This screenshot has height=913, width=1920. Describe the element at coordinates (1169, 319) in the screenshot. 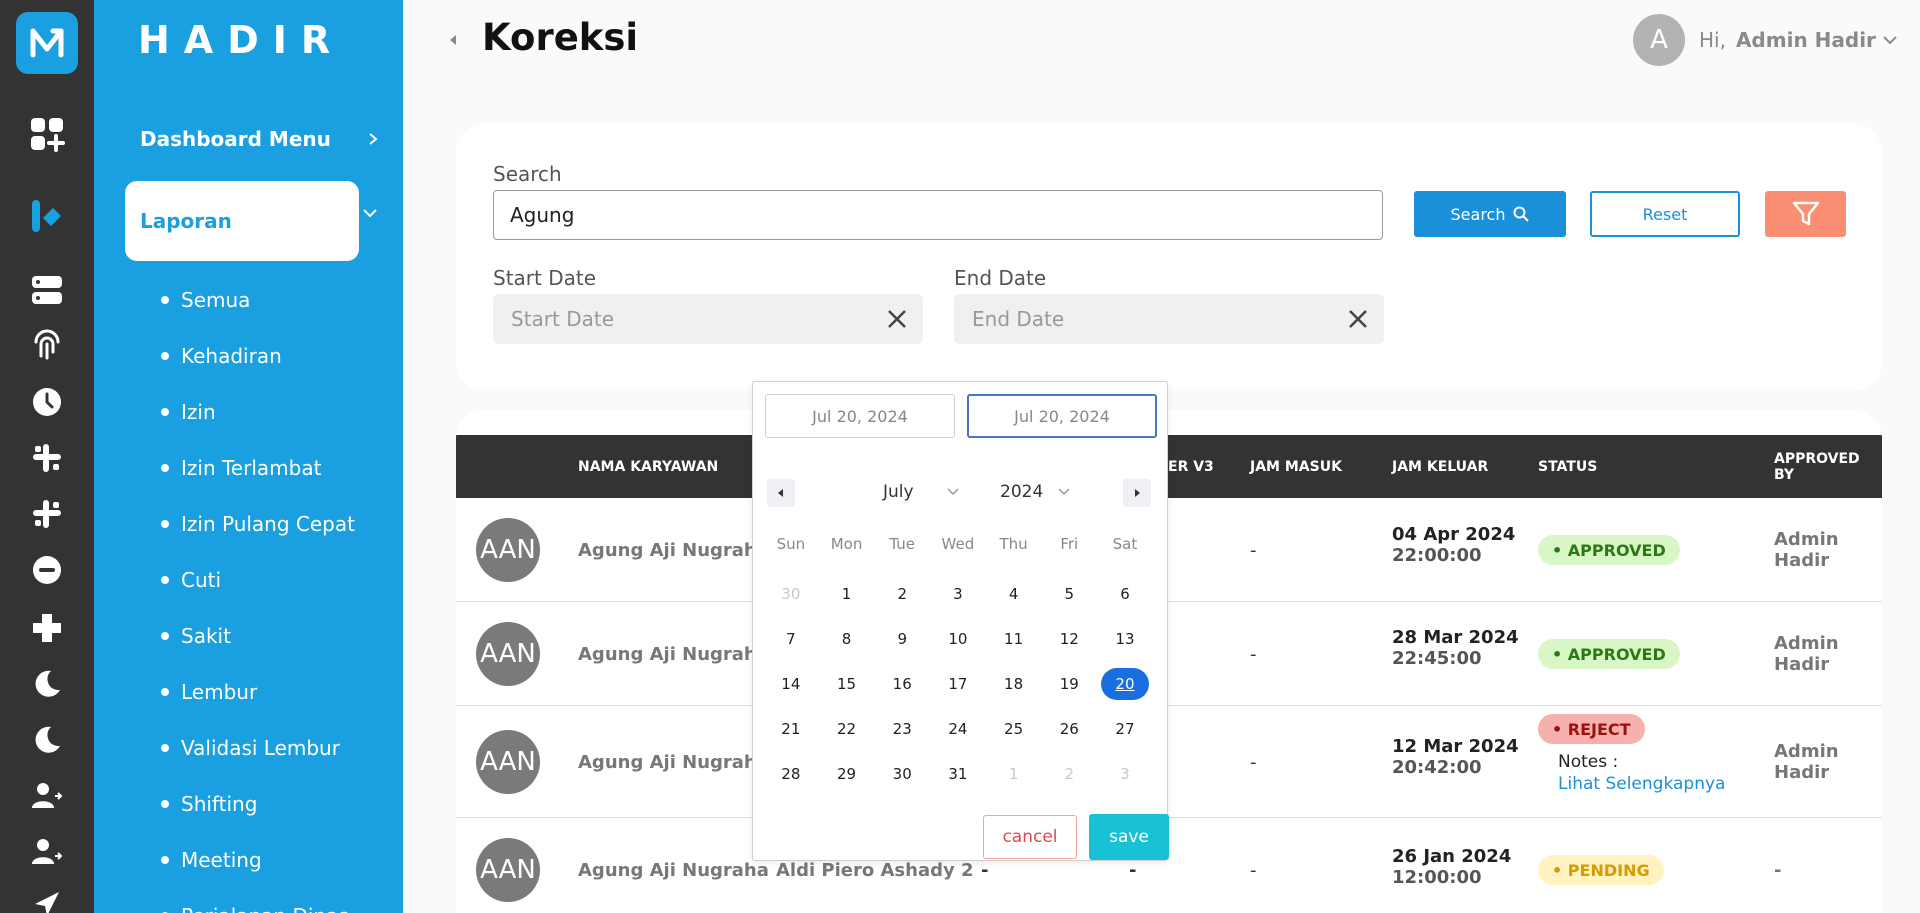

I see `end-date-field: End Date` at that location.